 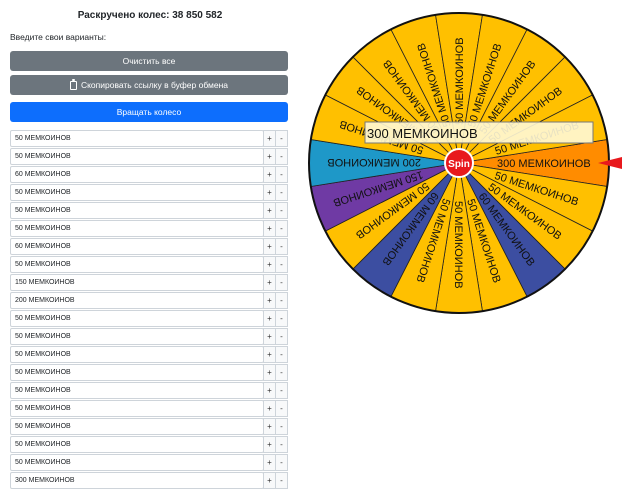 I want to click on wheel-segment-label: 300 МЕМКОИНОВ, so click(x=544, y=164).